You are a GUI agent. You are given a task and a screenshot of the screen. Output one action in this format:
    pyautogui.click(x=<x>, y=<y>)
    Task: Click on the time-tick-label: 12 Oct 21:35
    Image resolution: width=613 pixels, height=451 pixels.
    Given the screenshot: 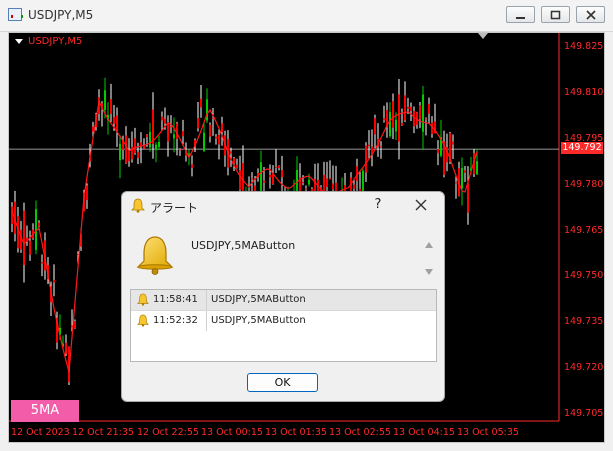 What is the action you would take?
    pyautogui.click(x=103, y=432)
    